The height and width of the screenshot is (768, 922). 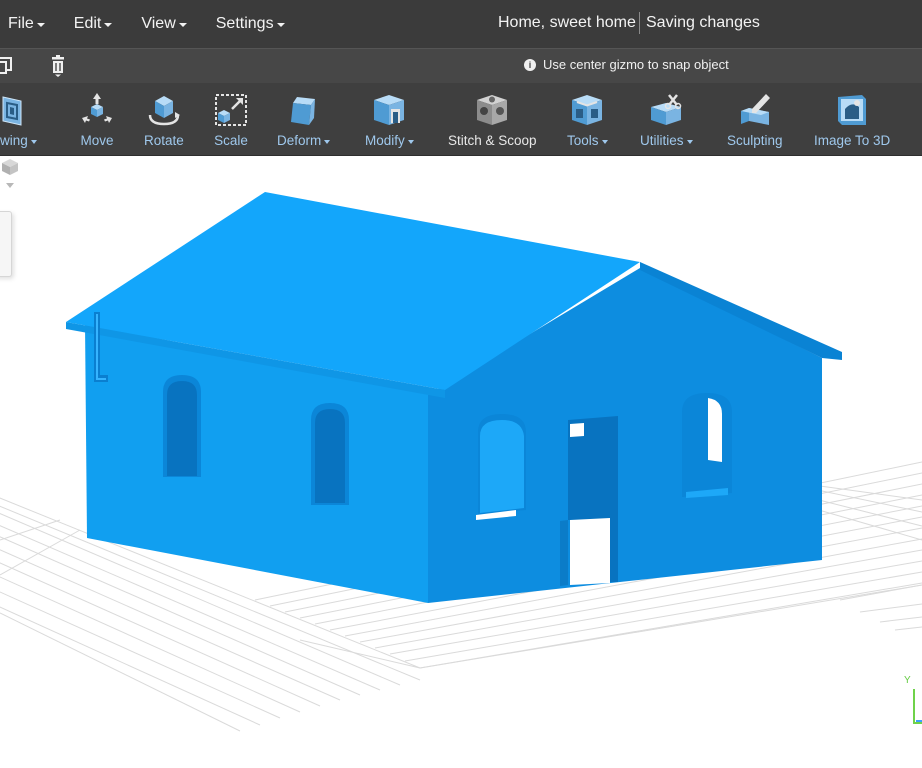 I want to click on deform-icon, so click(x=304, y=110).